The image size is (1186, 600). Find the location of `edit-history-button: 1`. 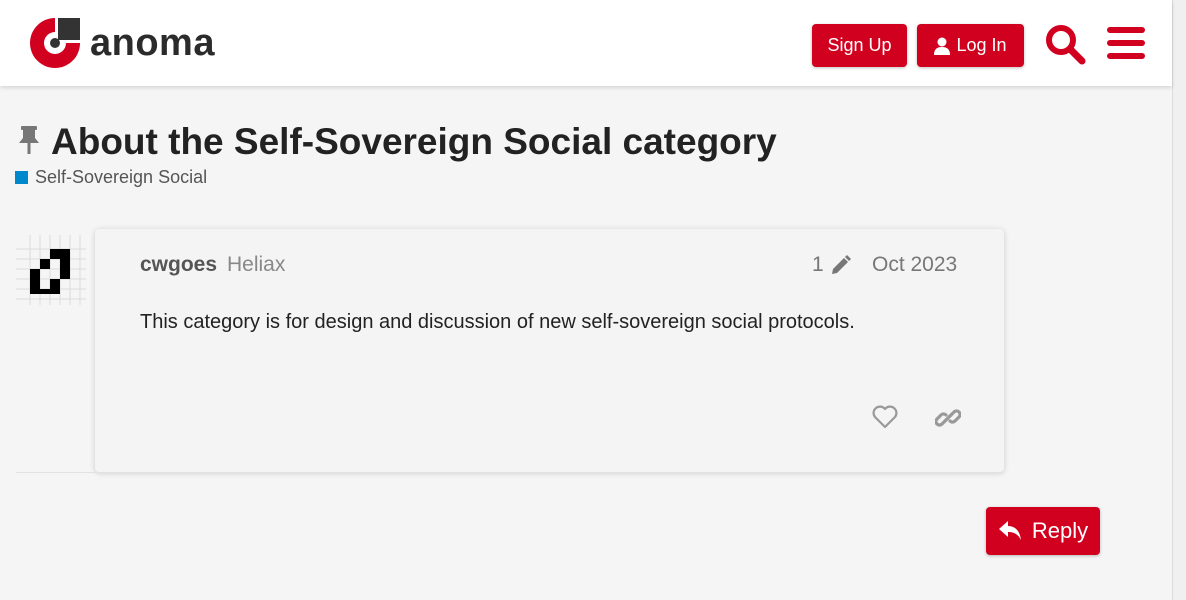

edit-history-button: 1 is located at coordinates (832, 265).